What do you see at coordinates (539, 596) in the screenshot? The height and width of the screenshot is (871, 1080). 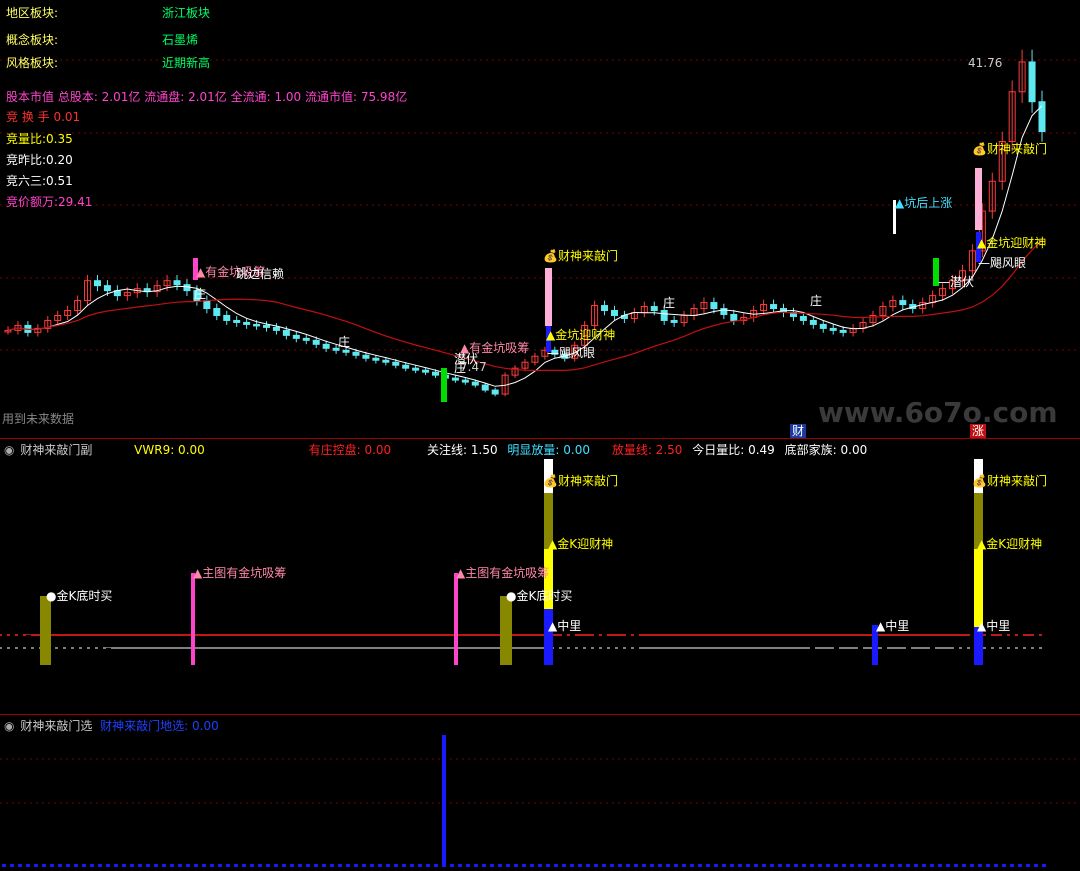 I see `ind-anno-jinK-2: ●金K底时买` at bounding box center [539, 596].